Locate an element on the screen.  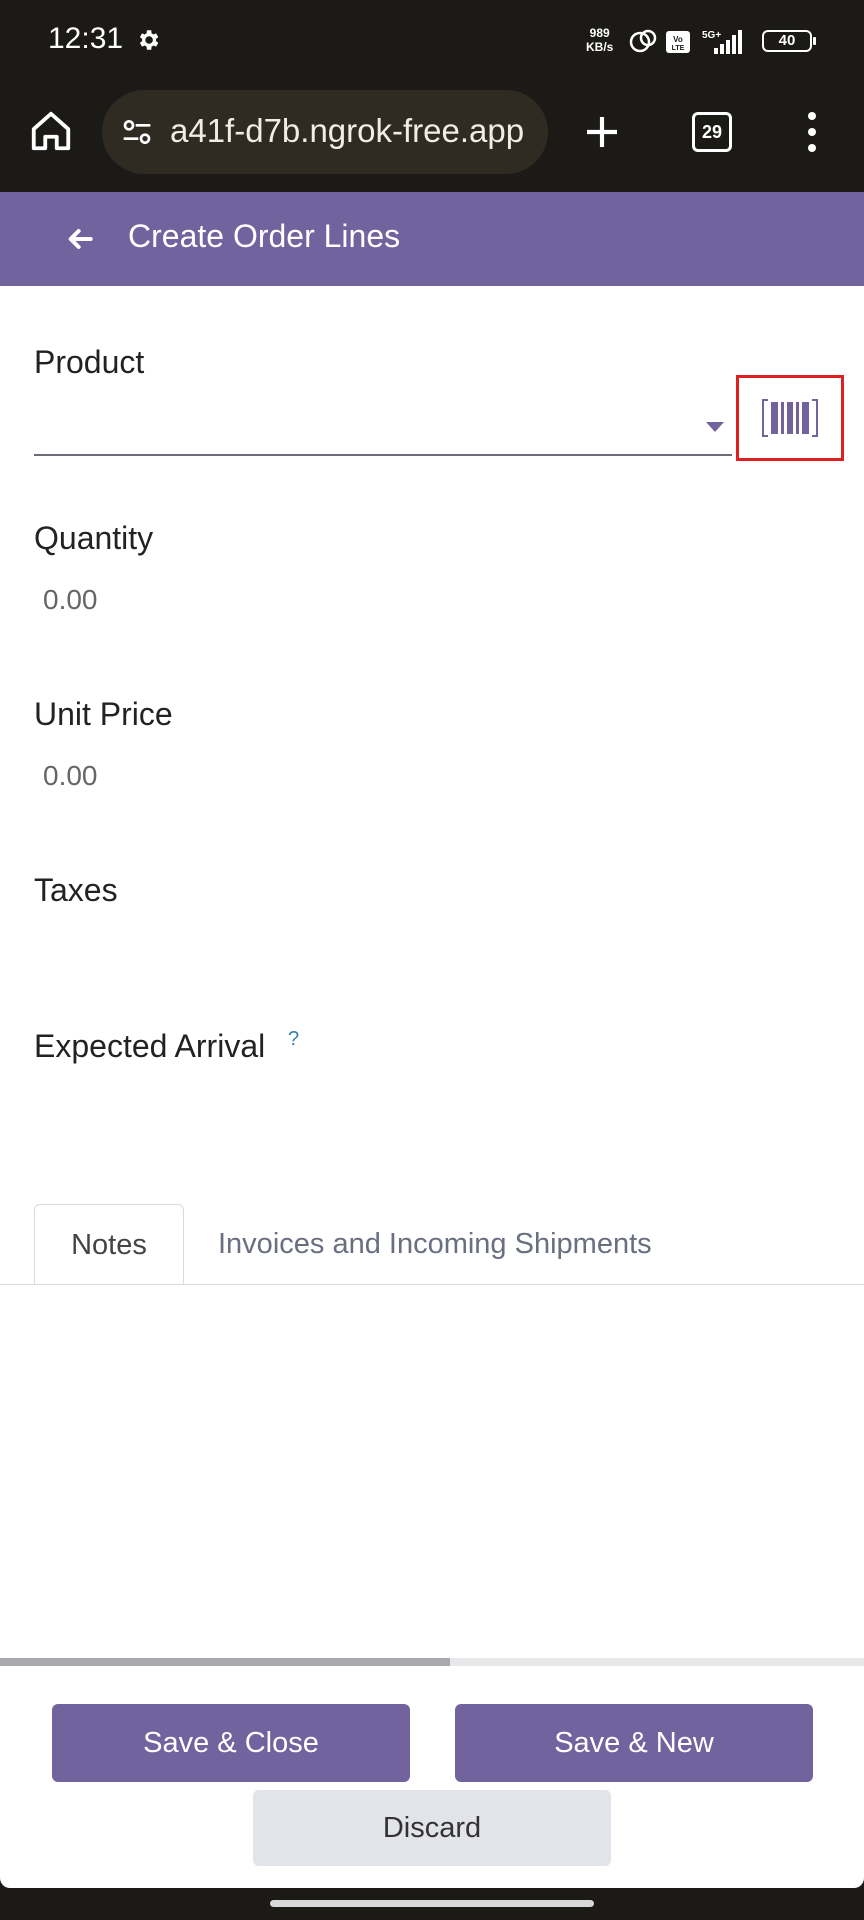
app-header: Create Order Lines is located at coordinates (432, 239).